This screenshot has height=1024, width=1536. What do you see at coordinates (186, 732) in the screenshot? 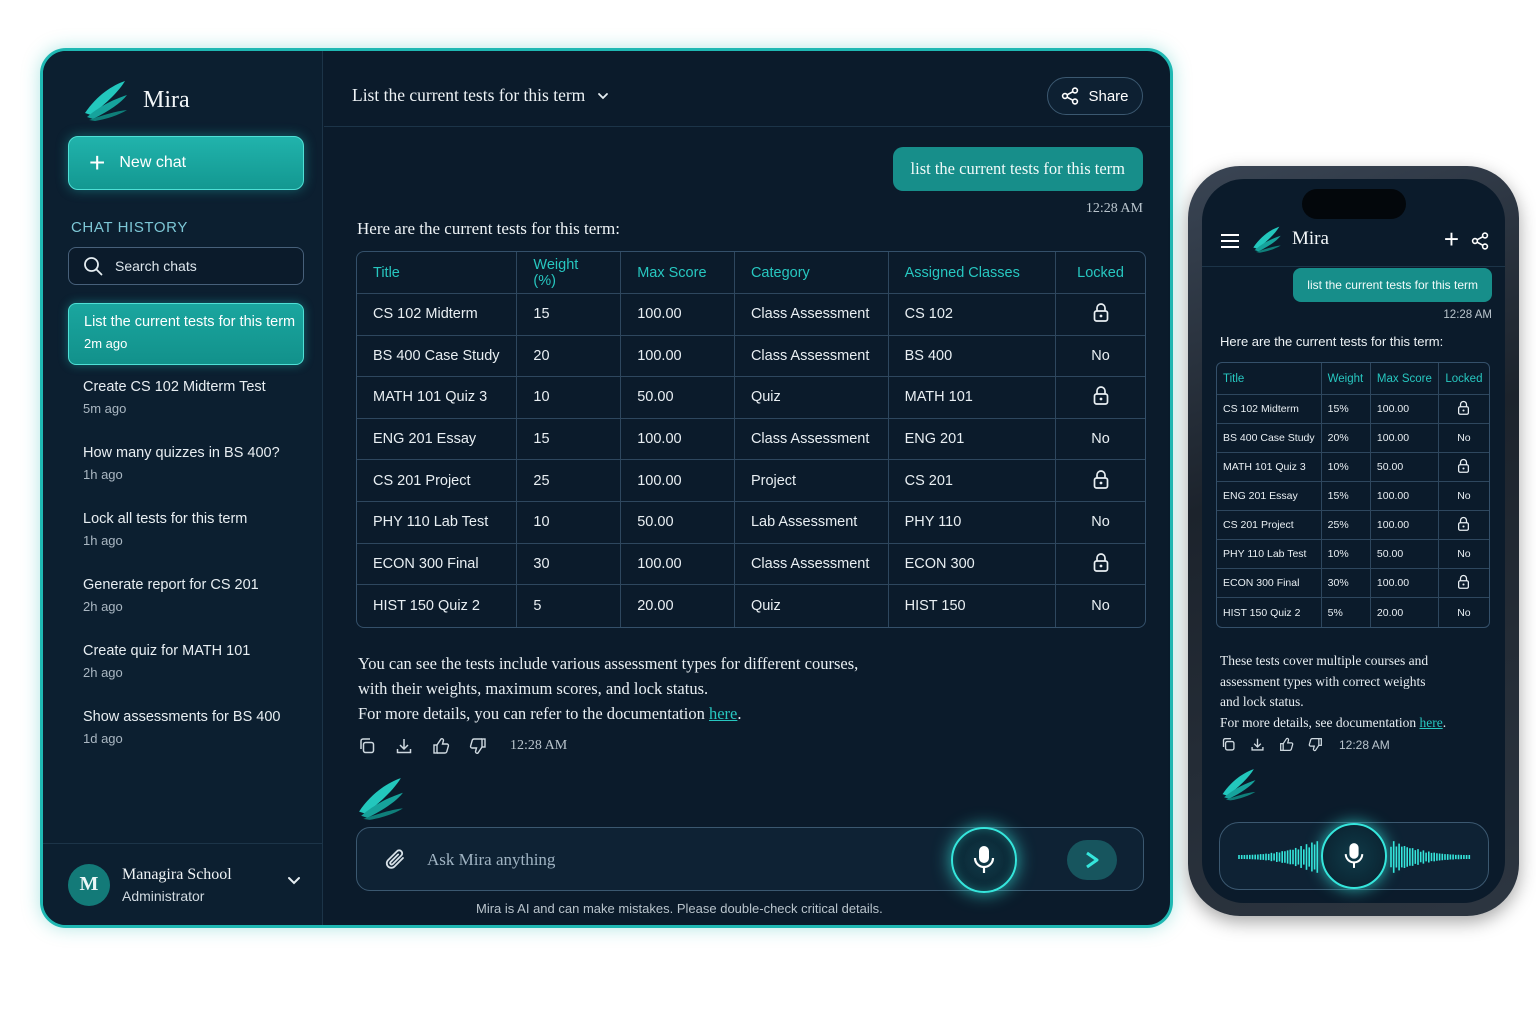
I see `history-item: Show assessments for BS 400 1d ago` at bounding box center [186, 732].